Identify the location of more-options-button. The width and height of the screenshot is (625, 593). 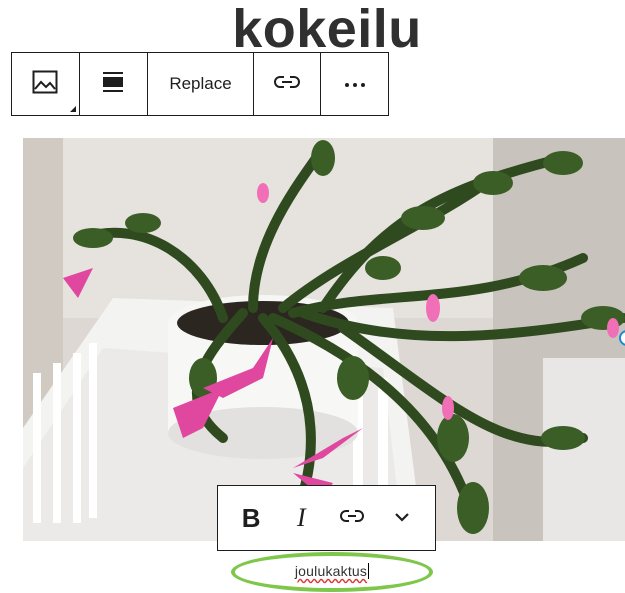
(354, 84).